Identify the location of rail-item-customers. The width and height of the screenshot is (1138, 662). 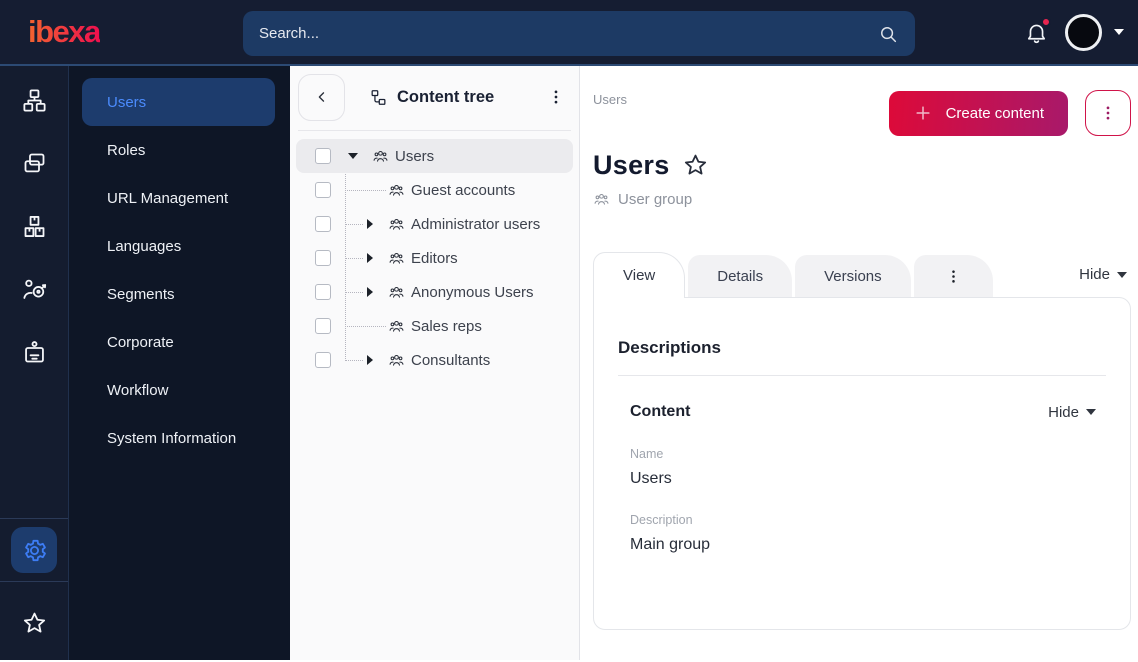
(34, 289).